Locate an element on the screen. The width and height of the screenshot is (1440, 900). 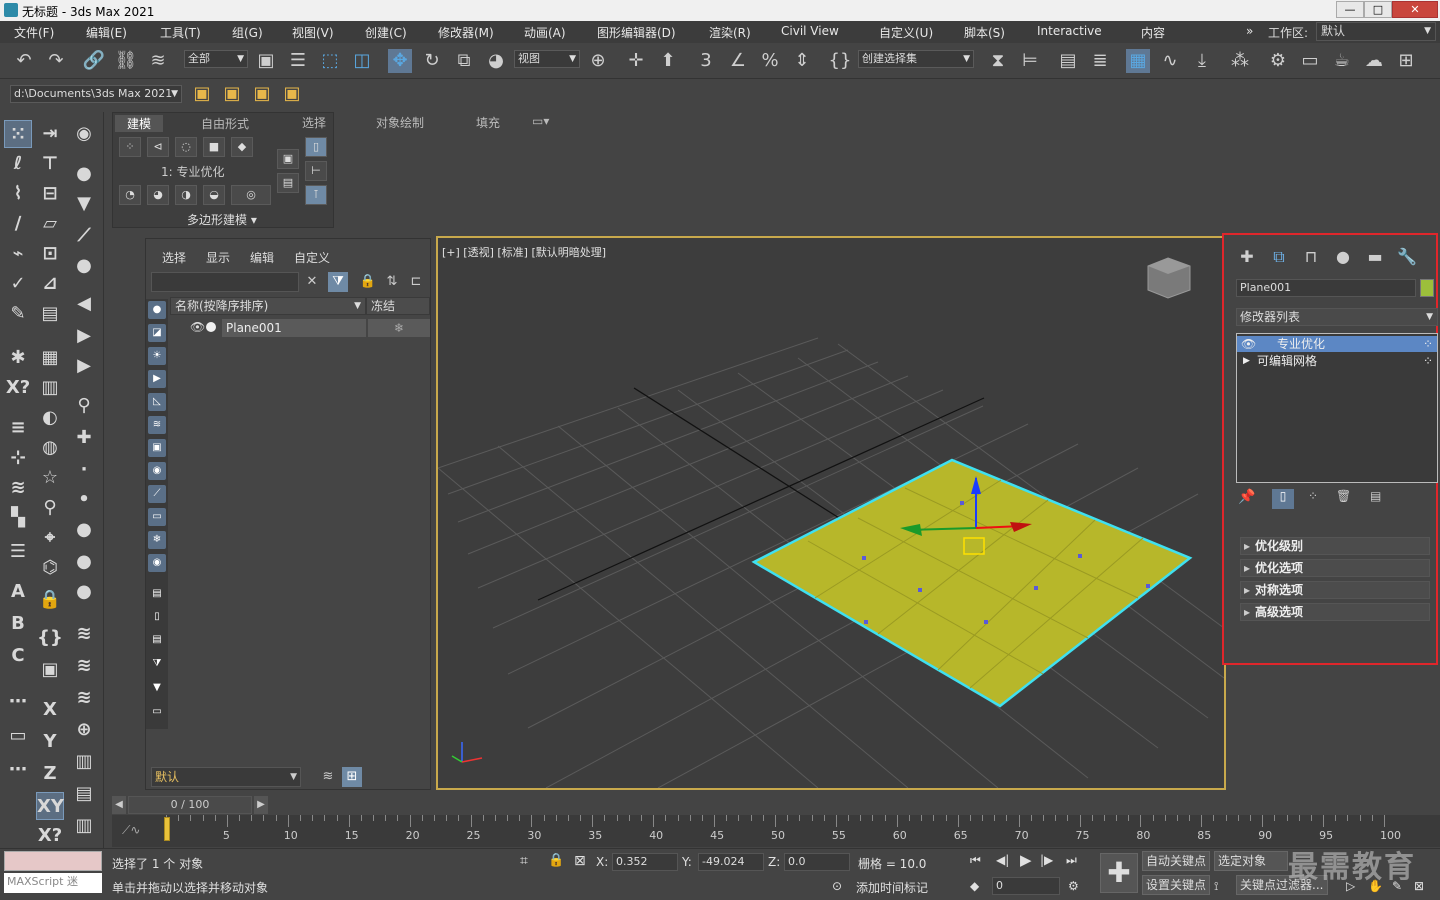
y-coordinate-field: -49.024 is located at coordinates (731, 862).